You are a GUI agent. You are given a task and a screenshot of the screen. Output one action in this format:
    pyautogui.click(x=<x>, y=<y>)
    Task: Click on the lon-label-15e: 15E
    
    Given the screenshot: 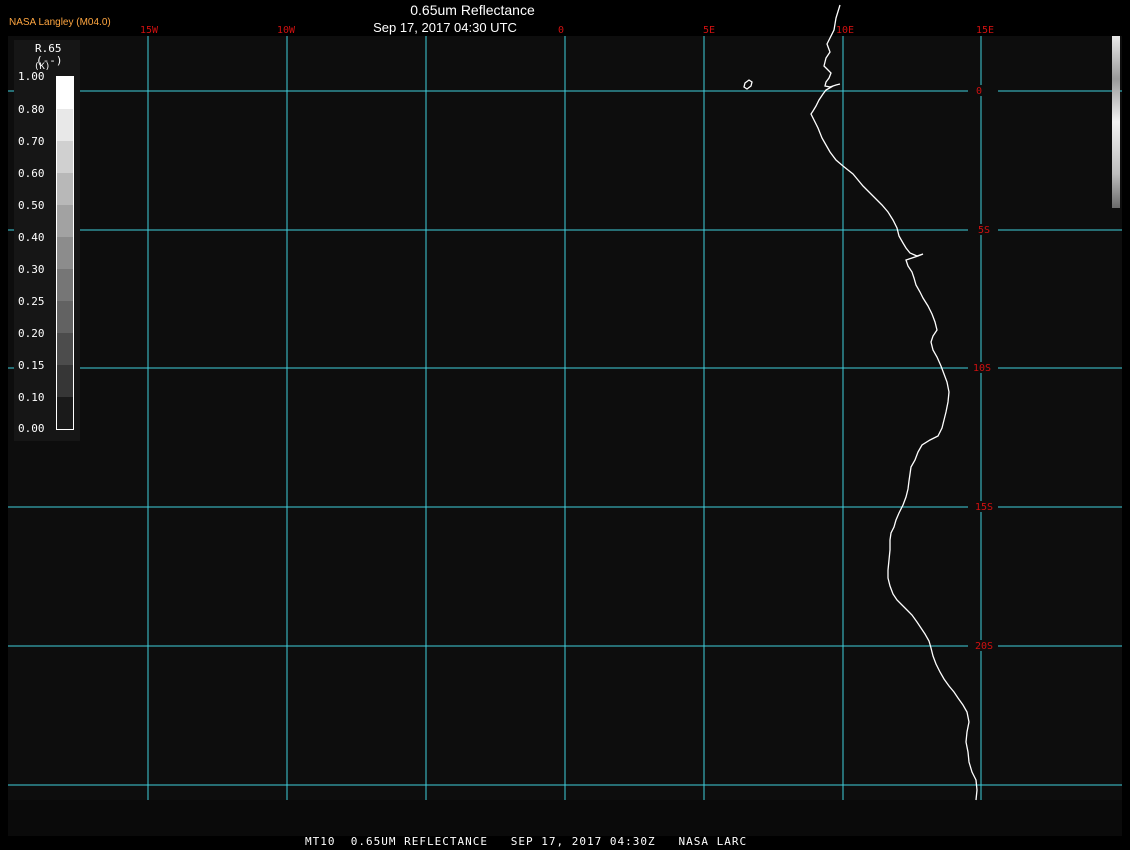 What is the action you would take?
    pyautogui.click(x=985, y=30)
    